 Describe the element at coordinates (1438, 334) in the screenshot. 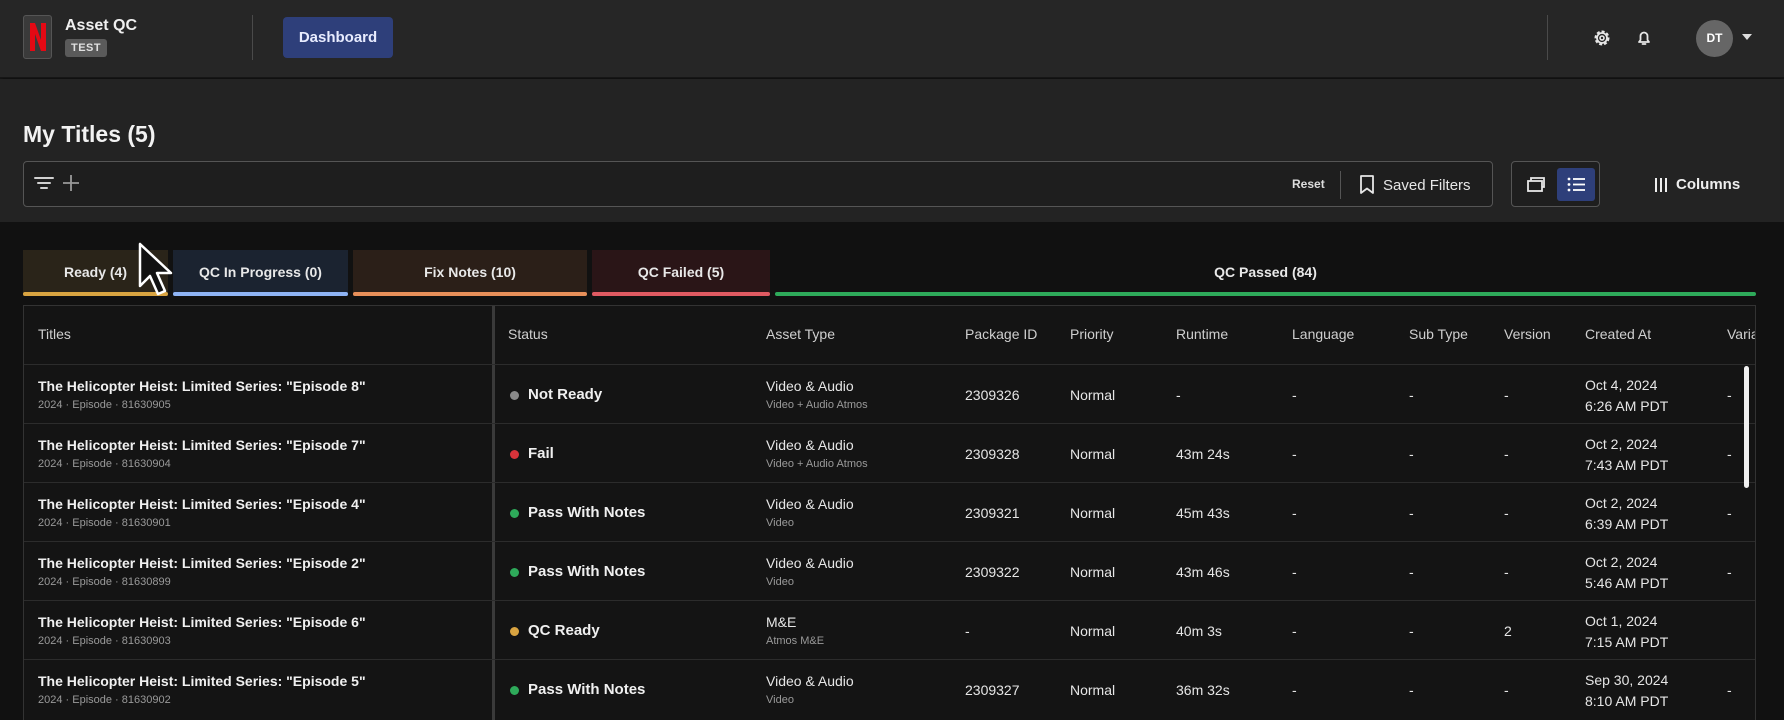

I see `column-header-sub-type: Sub Type` at that location.